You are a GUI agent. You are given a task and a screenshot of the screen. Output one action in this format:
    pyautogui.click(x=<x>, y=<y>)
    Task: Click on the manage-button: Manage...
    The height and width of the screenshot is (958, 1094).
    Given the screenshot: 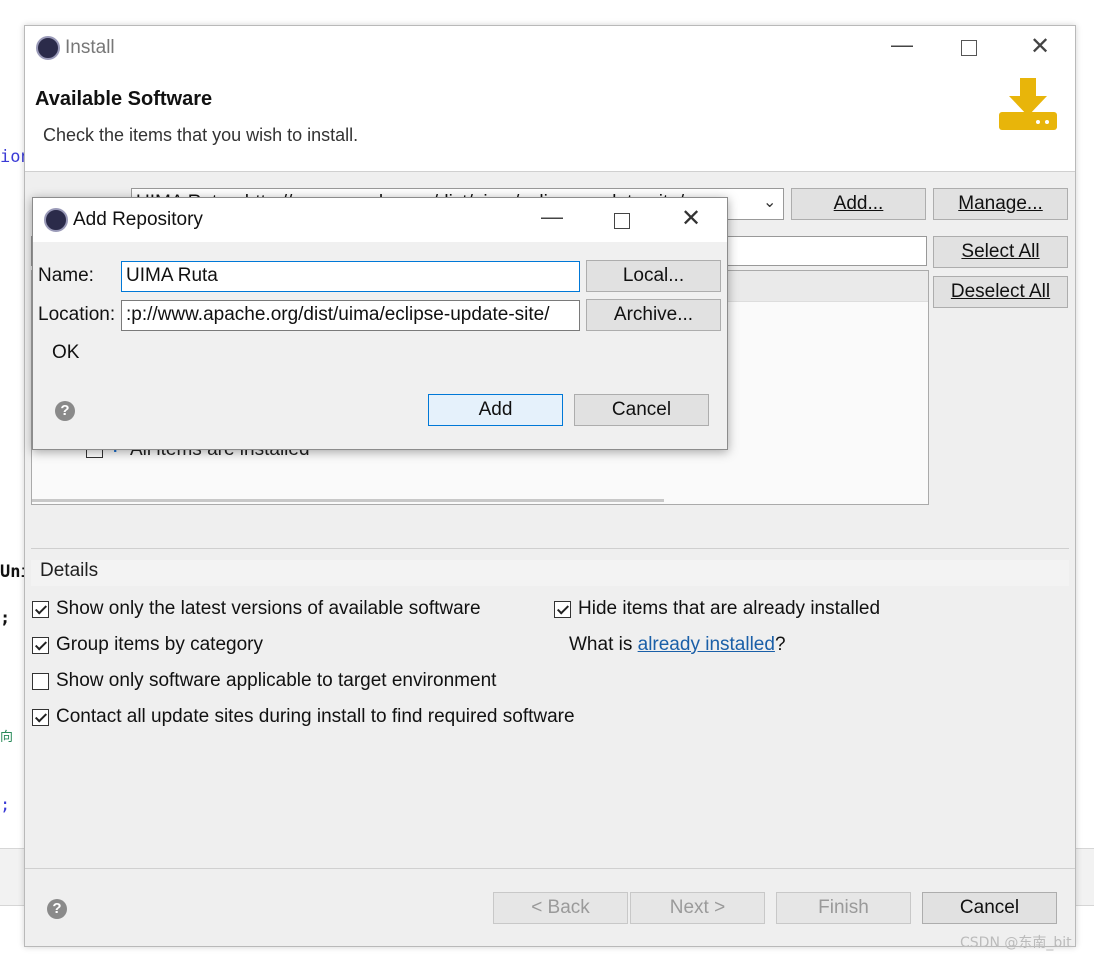 What is the action you would take?
    pyautogui.click(x=1000, y=204)
    